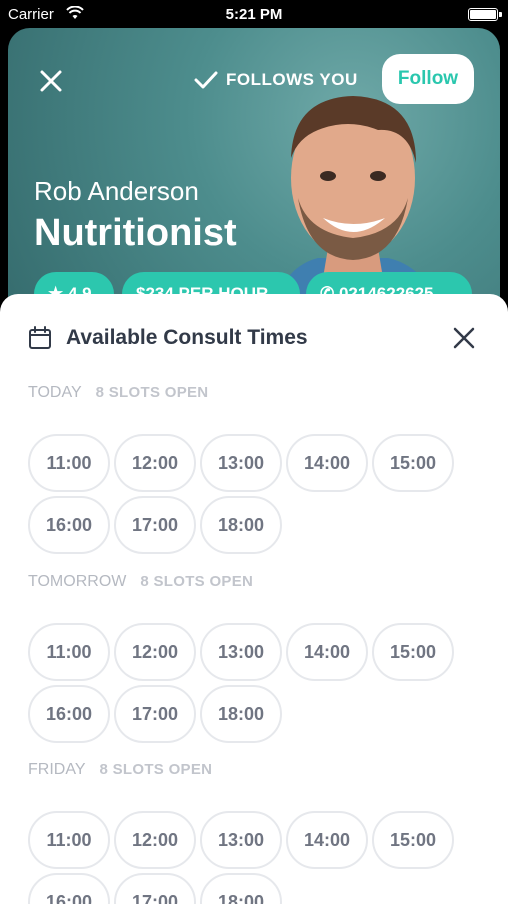  Describe the element at coordinates (485, 14) in the screenshot. I see `battery-icon` at that location.